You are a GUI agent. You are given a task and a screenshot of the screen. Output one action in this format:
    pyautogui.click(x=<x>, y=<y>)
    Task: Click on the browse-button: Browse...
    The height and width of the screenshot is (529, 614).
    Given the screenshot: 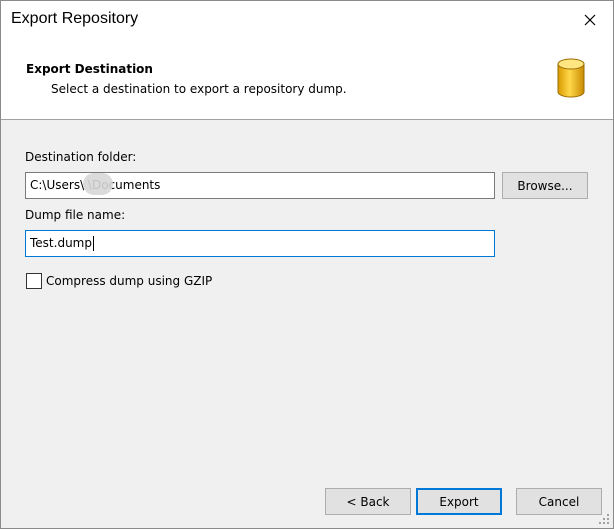 What is the action you would take?
    pyautogui.click(x=545, y=185)
    